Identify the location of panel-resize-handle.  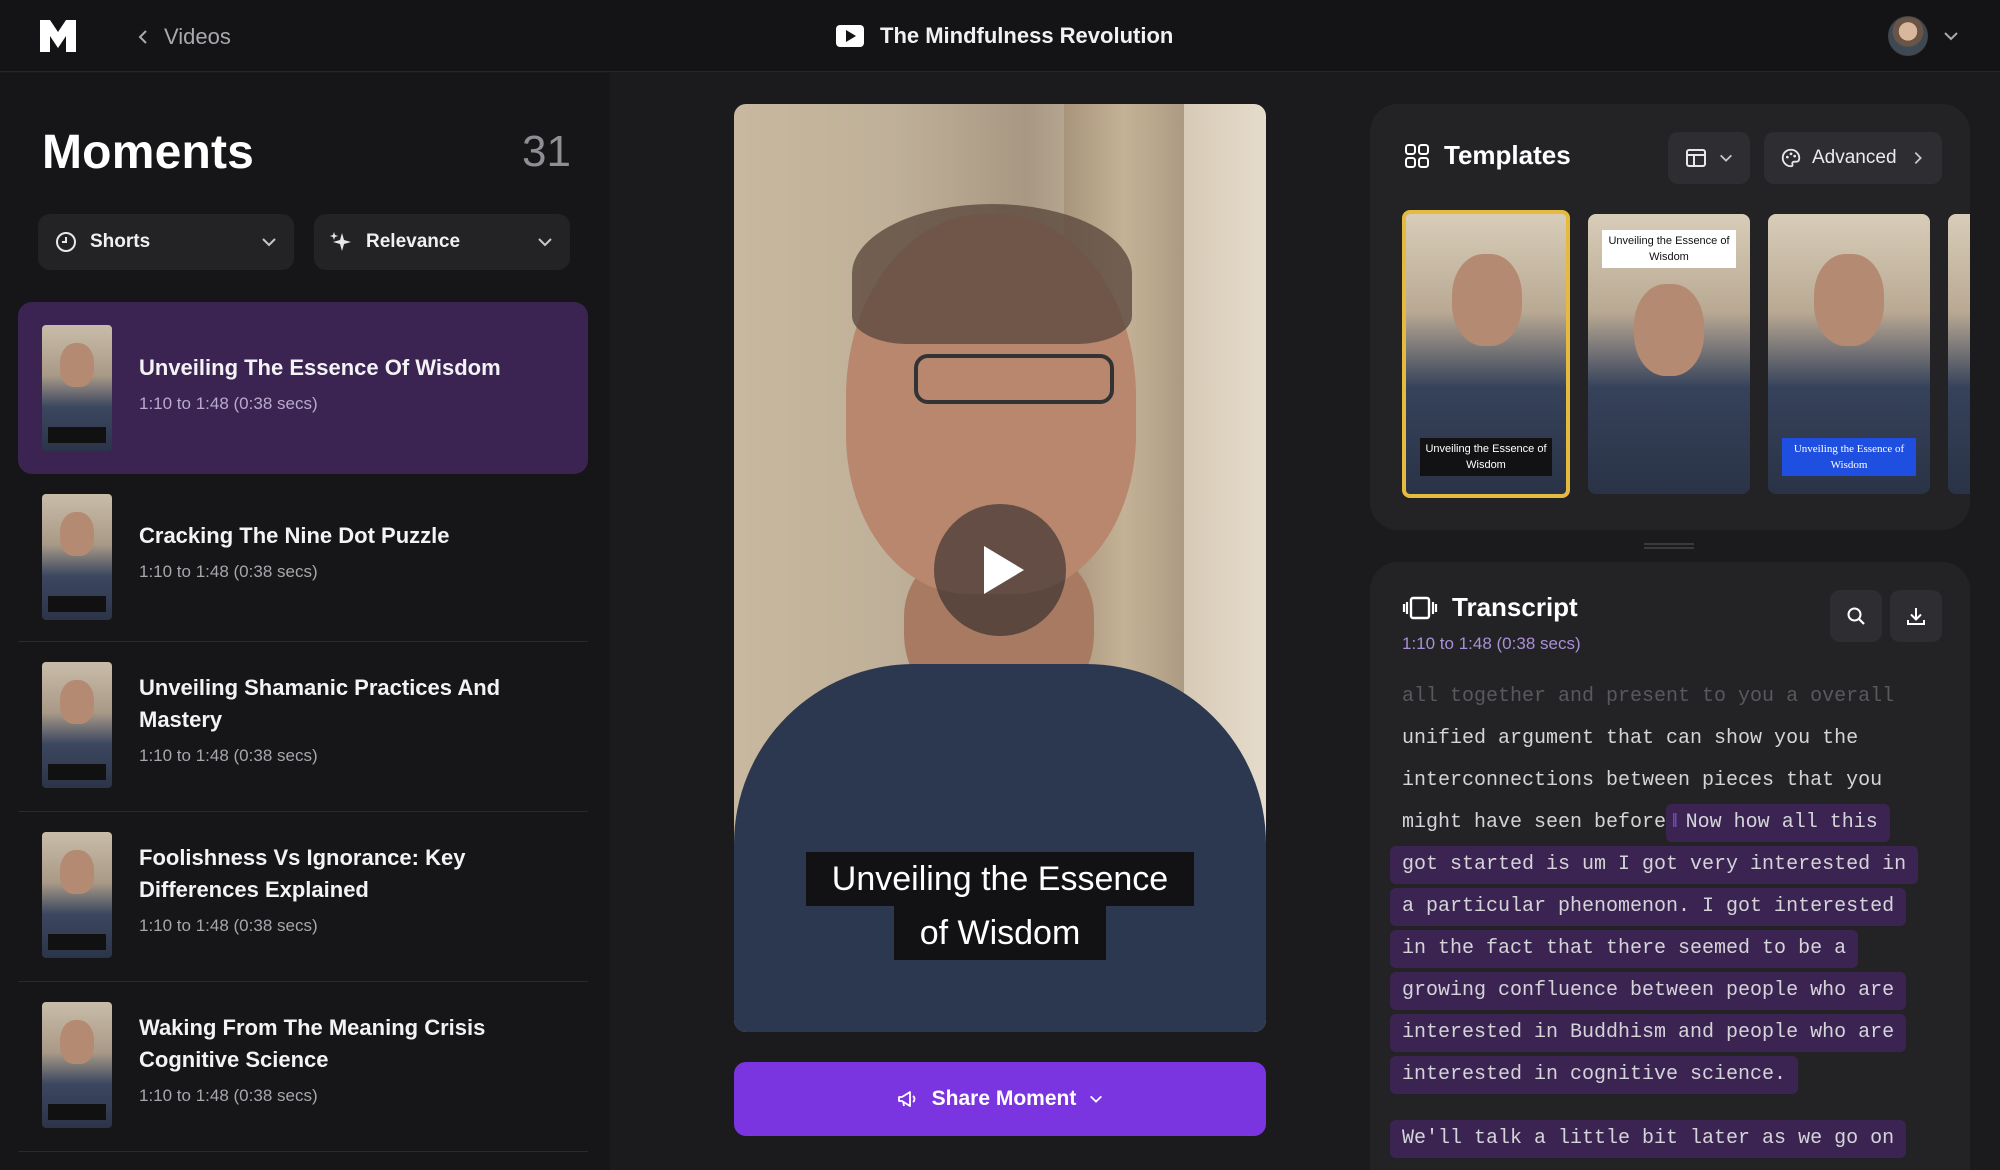
(1669, 546).